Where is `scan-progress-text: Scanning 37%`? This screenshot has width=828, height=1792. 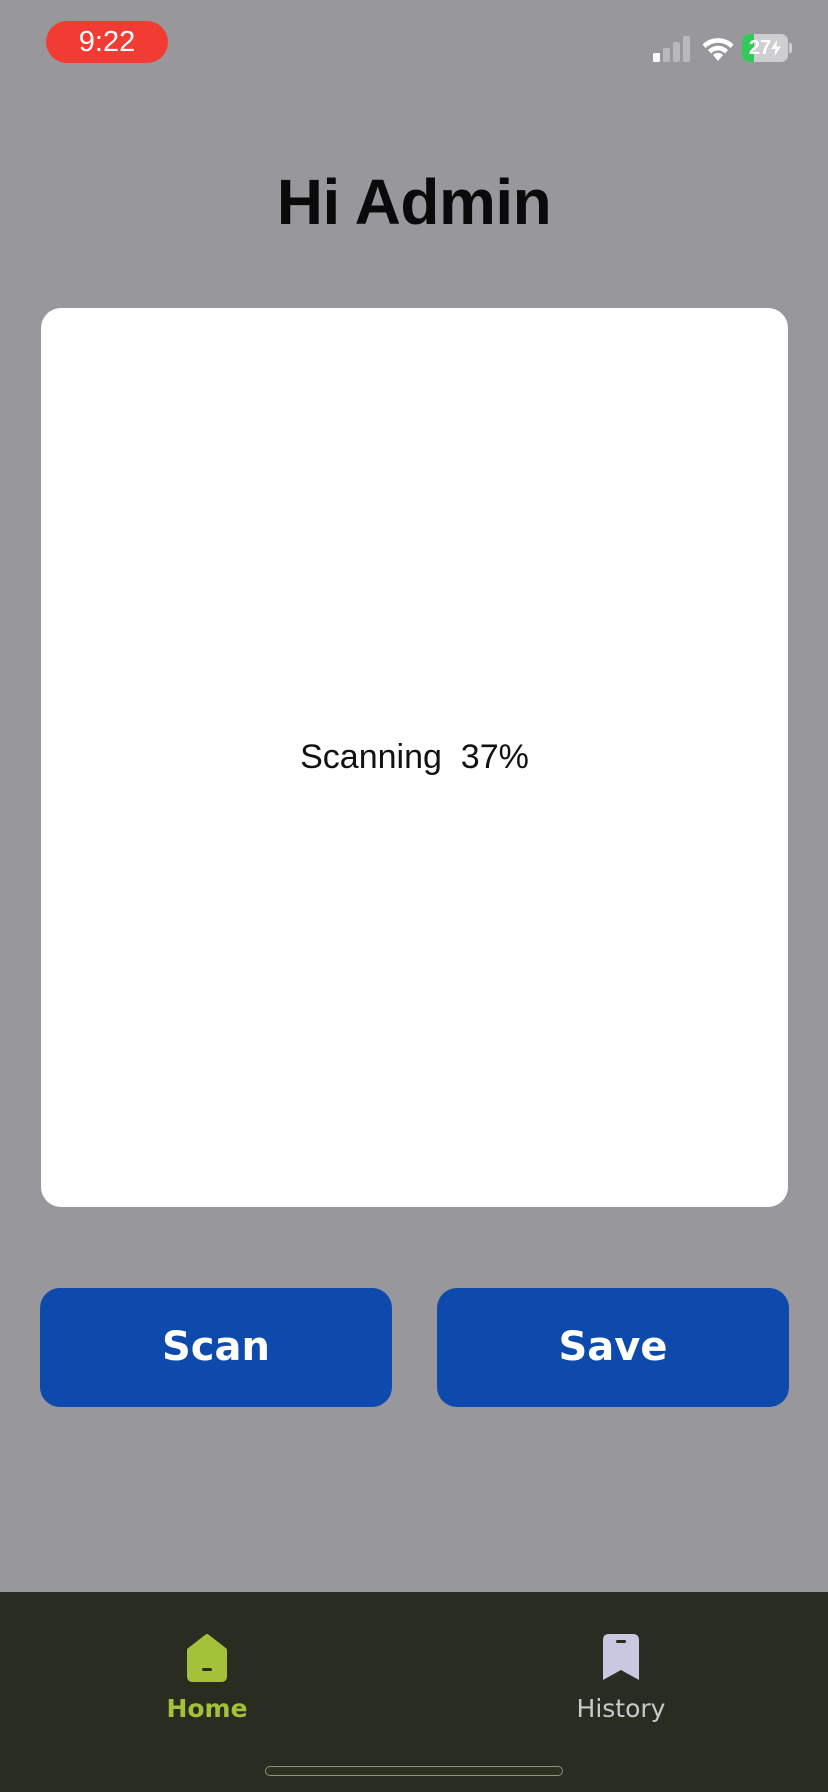 scan-progress-text: Scanning 37% is located at coordinates (414, 757).